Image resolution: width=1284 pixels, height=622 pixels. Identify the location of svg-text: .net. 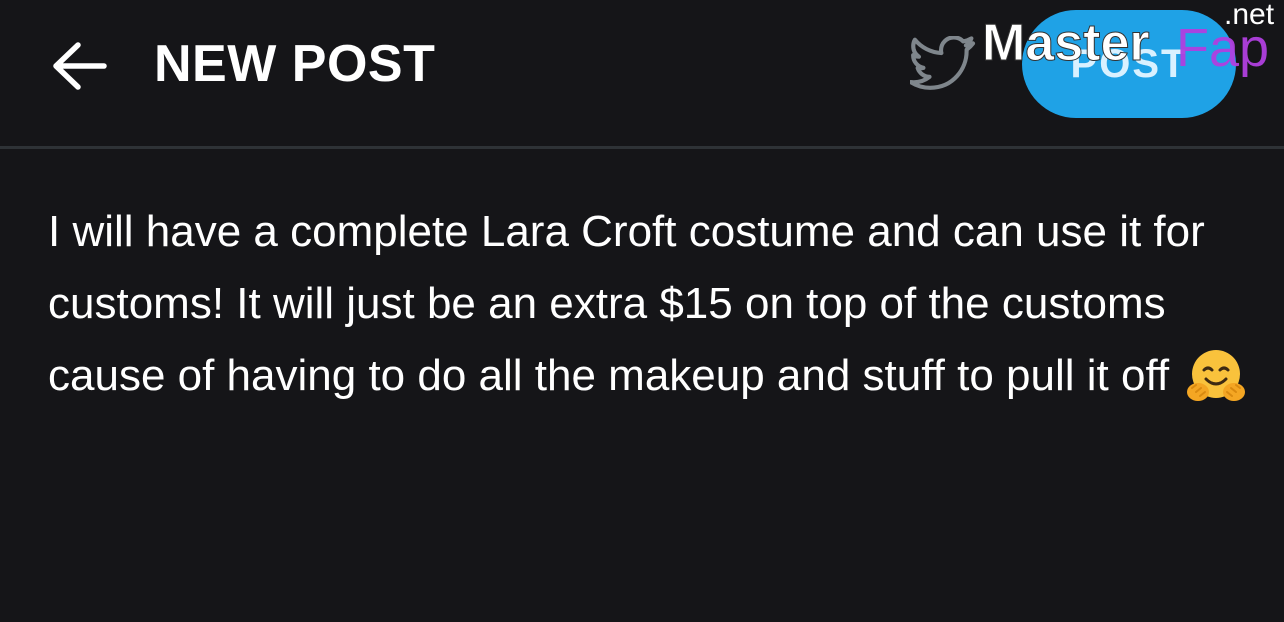
(1249, 15).